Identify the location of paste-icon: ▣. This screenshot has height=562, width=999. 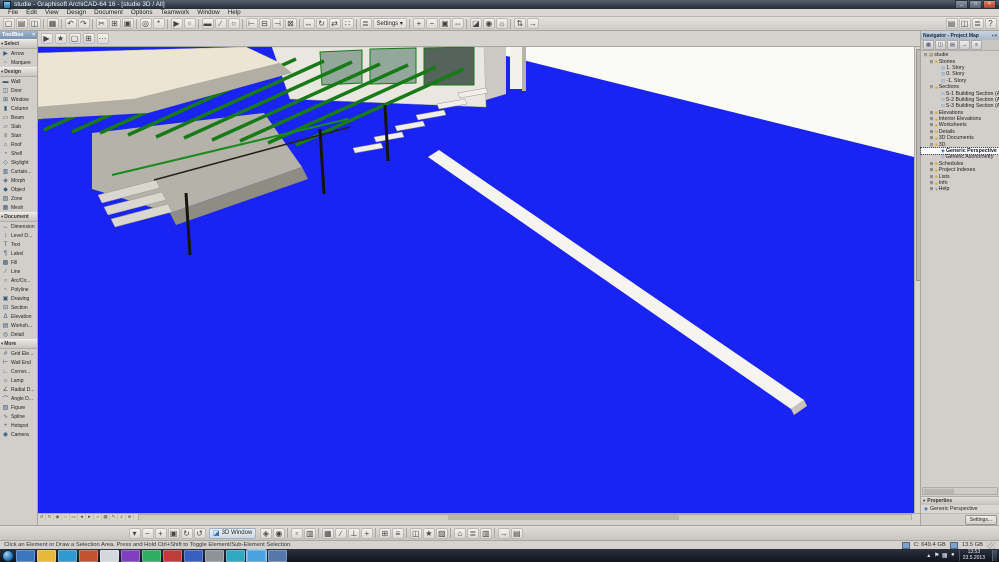
(127, 23).